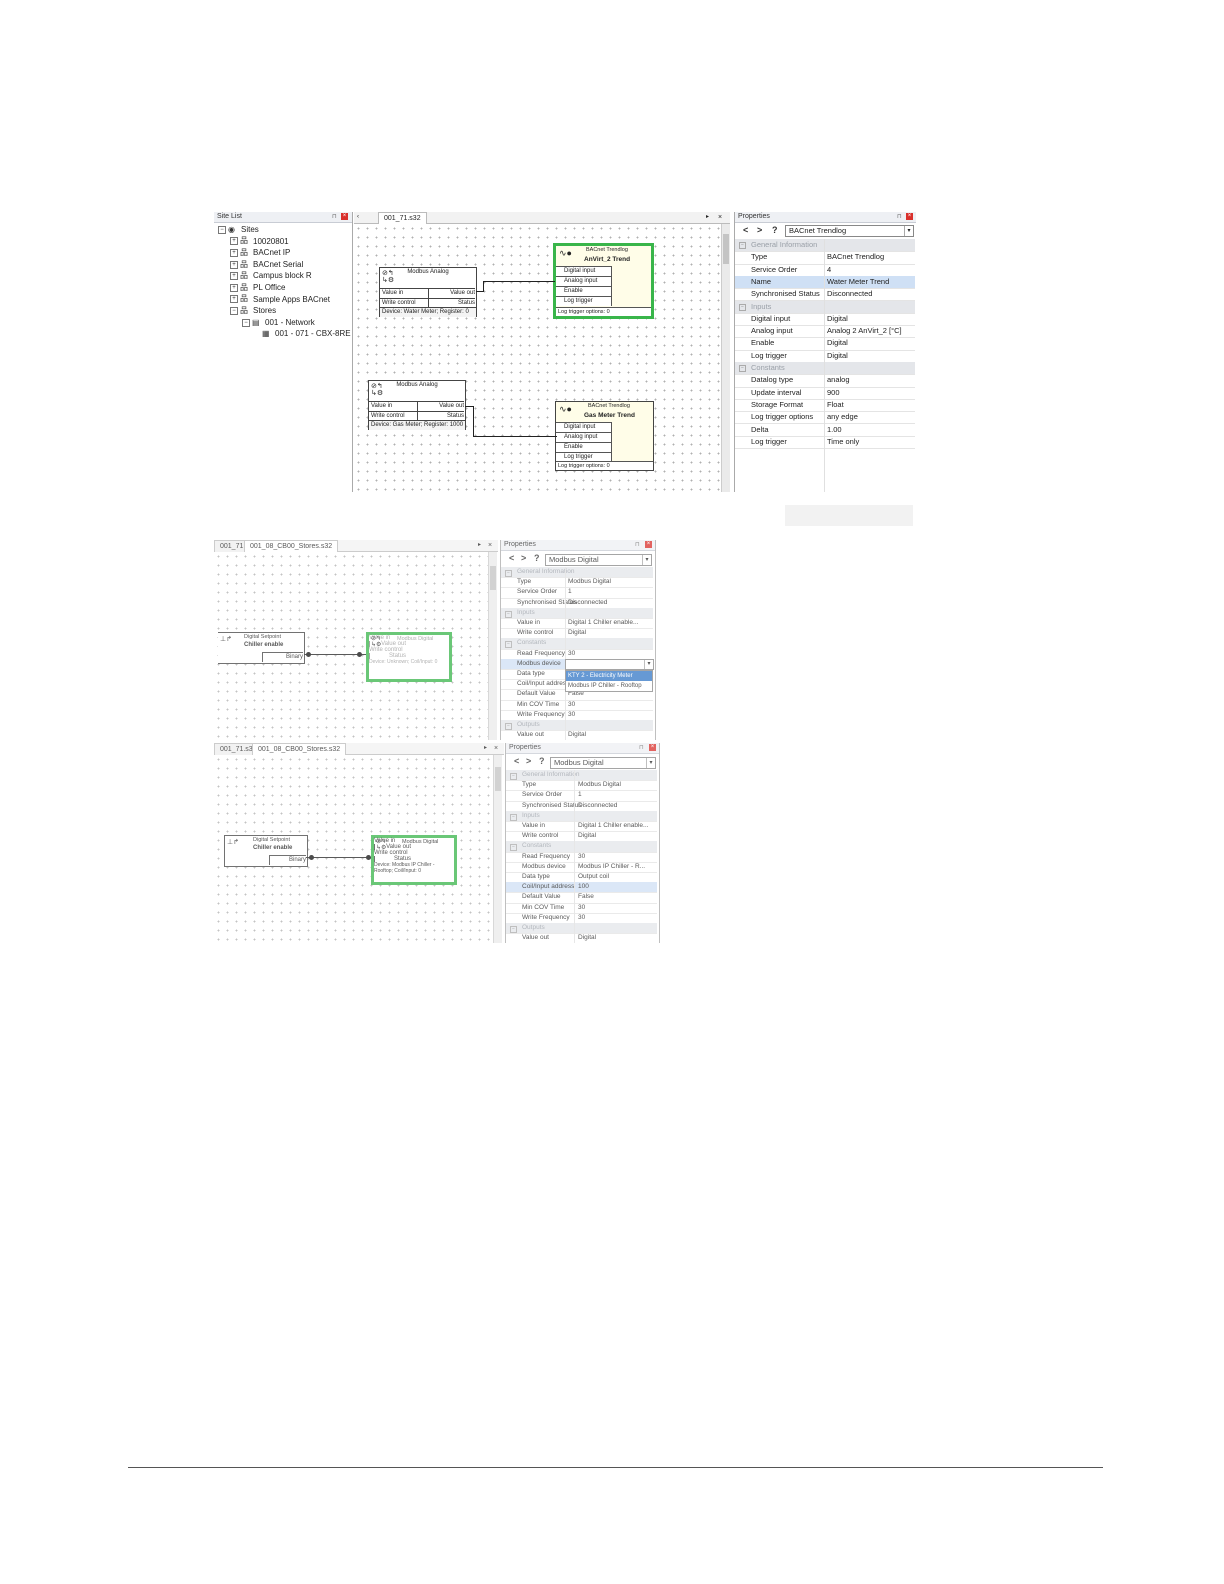 The width and height of the screenshot is (1224, 1584). Describe the element at coordinates (849, 231) in the screenshot. I see `object-selector: BACnet Trendlog ▾` at that location.